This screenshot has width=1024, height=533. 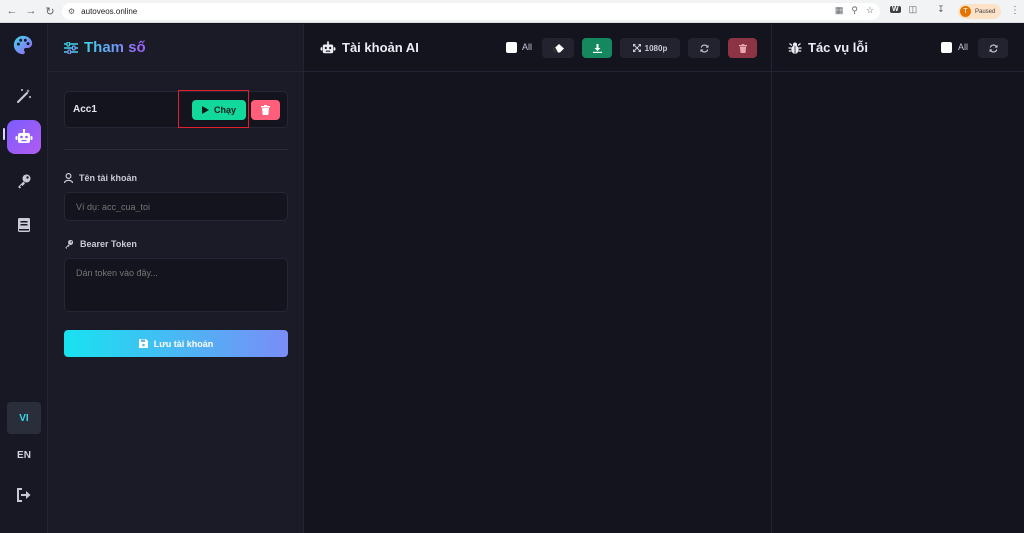 I want to click on params-title: Tham số, so click(x=115, y=47).